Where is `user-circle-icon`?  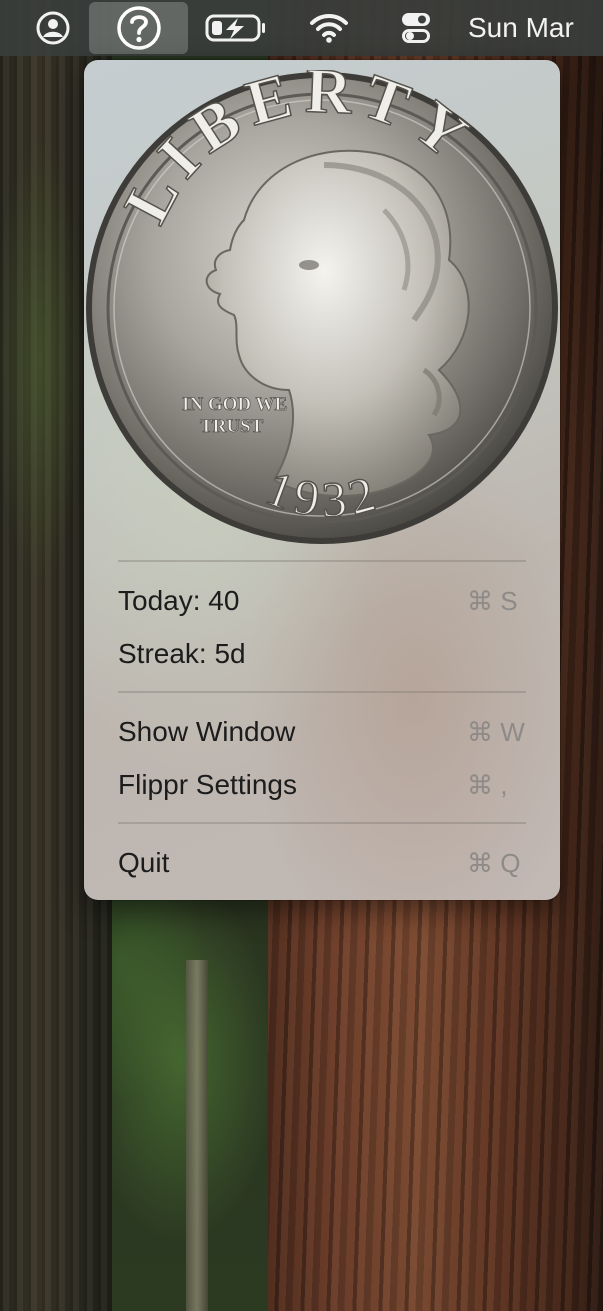
user-circle-icon is located at coordinates (53, 28).